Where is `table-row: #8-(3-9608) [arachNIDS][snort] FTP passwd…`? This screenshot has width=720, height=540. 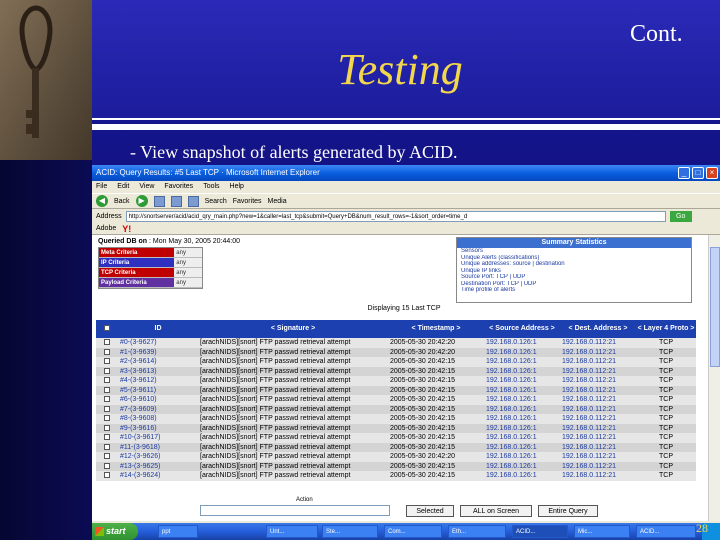
table-row: #8-(3-9608) [arachNIDS][snort] FTP passwd… is located at coordinates (396, 419).